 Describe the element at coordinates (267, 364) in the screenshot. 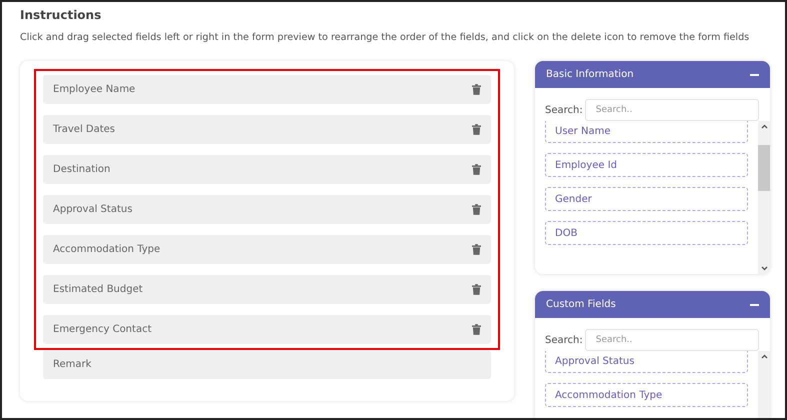

I see `form-field: Remark` at that location.